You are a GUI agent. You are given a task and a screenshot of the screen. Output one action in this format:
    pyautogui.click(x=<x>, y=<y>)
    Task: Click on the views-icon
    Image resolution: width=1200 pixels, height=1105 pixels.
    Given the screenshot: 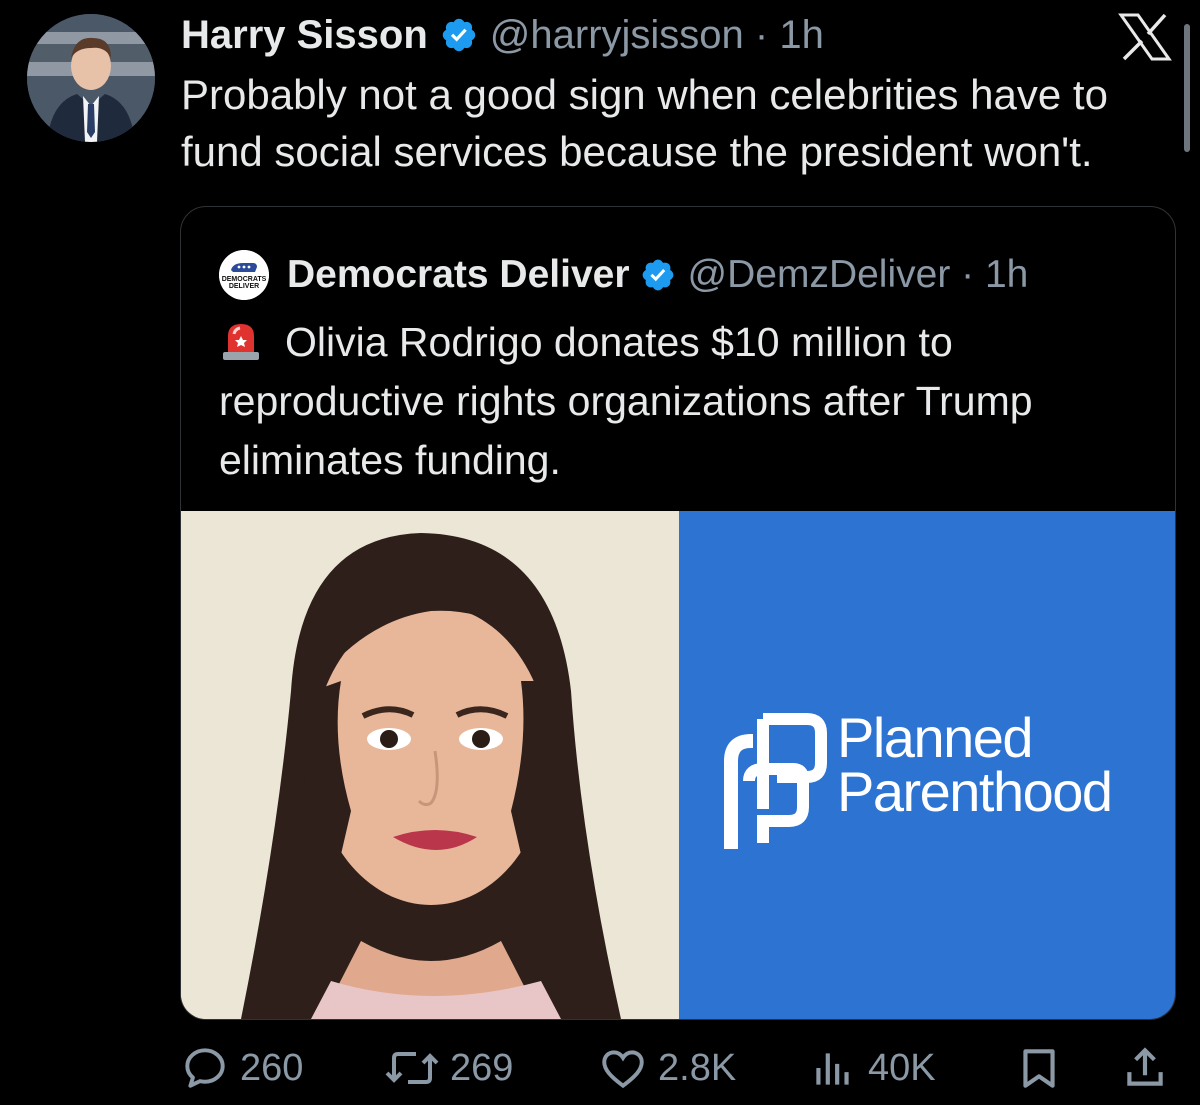 What is the action you would take?
    pyautogui.click(x=832, y=1069)
    